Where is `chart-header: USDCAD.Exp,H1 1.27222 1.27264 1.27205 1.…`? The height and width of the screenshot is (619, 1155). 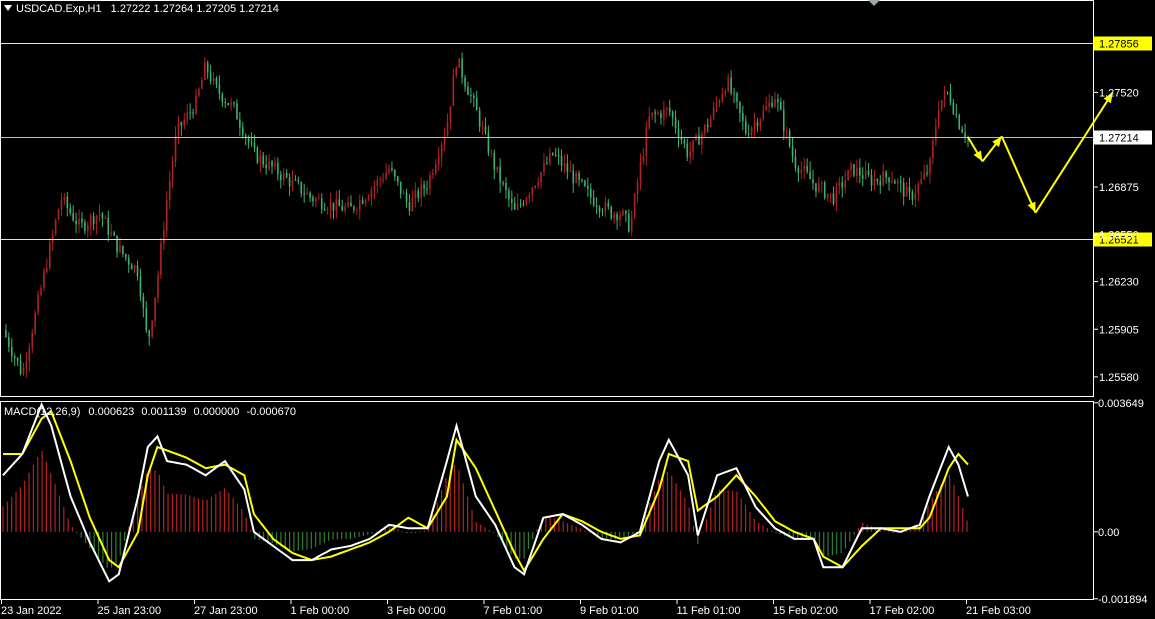 chart-header: USDCAD.Exp,H1 1.27222 1.27264 1.27205 1.… is located at coordinates (141, 9).